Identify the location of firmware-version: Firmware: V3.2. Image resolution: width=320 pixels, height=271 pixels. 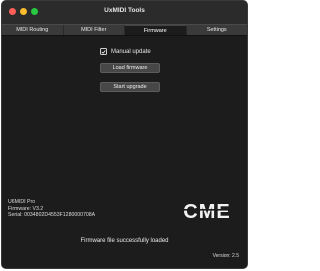
(26, 208).